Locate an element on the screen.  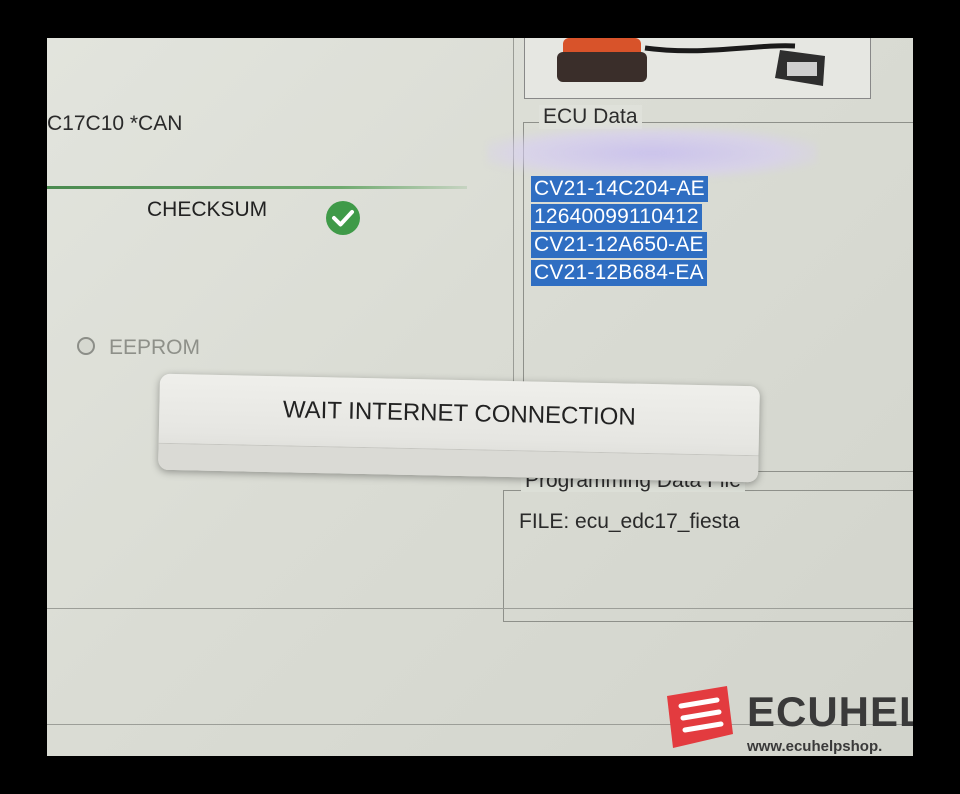
dialog-footer is located at coordinates (458, 462).